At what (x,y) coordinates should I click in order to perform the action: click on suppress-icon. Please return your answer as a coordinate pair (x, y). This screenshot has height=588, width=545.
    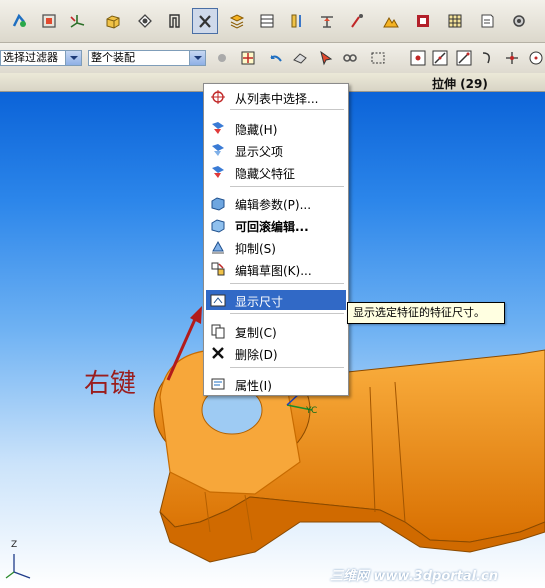
    Looking at the image, I should click on (218, 247).